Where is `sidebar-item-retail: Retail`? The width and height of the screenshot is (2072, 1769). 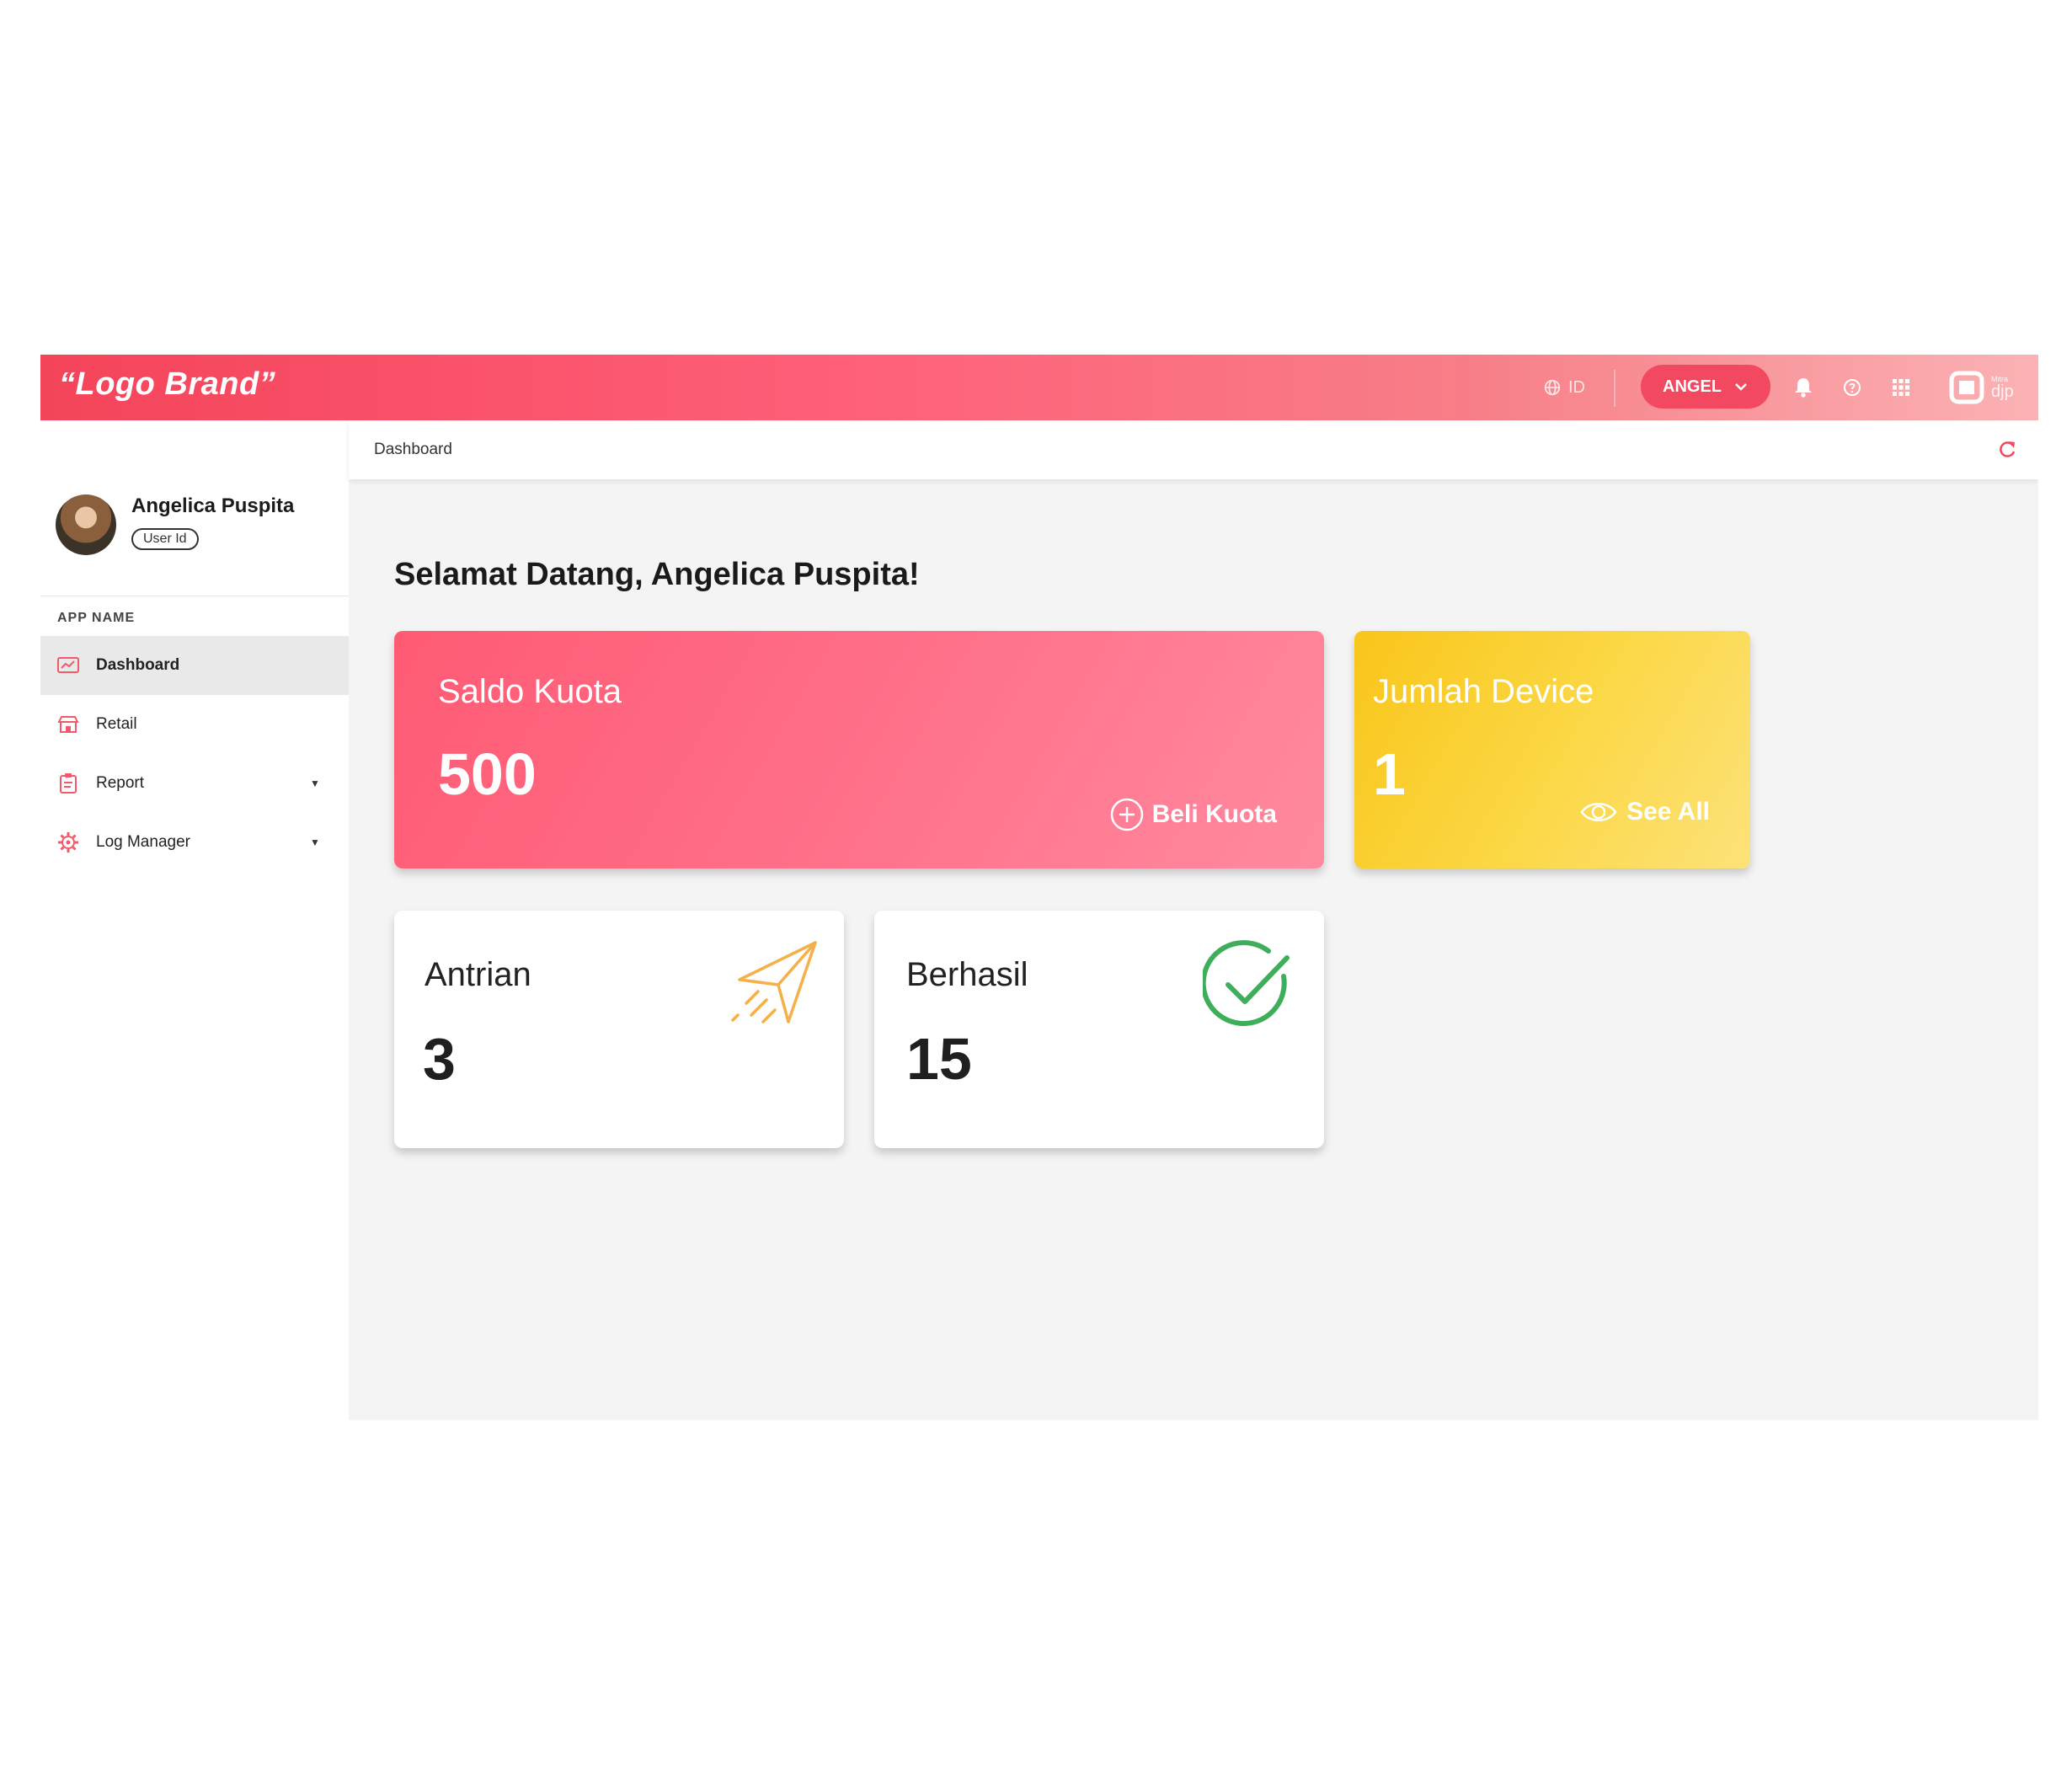
sidebar-item-retail: Retail is located at coordinates (194, 724).